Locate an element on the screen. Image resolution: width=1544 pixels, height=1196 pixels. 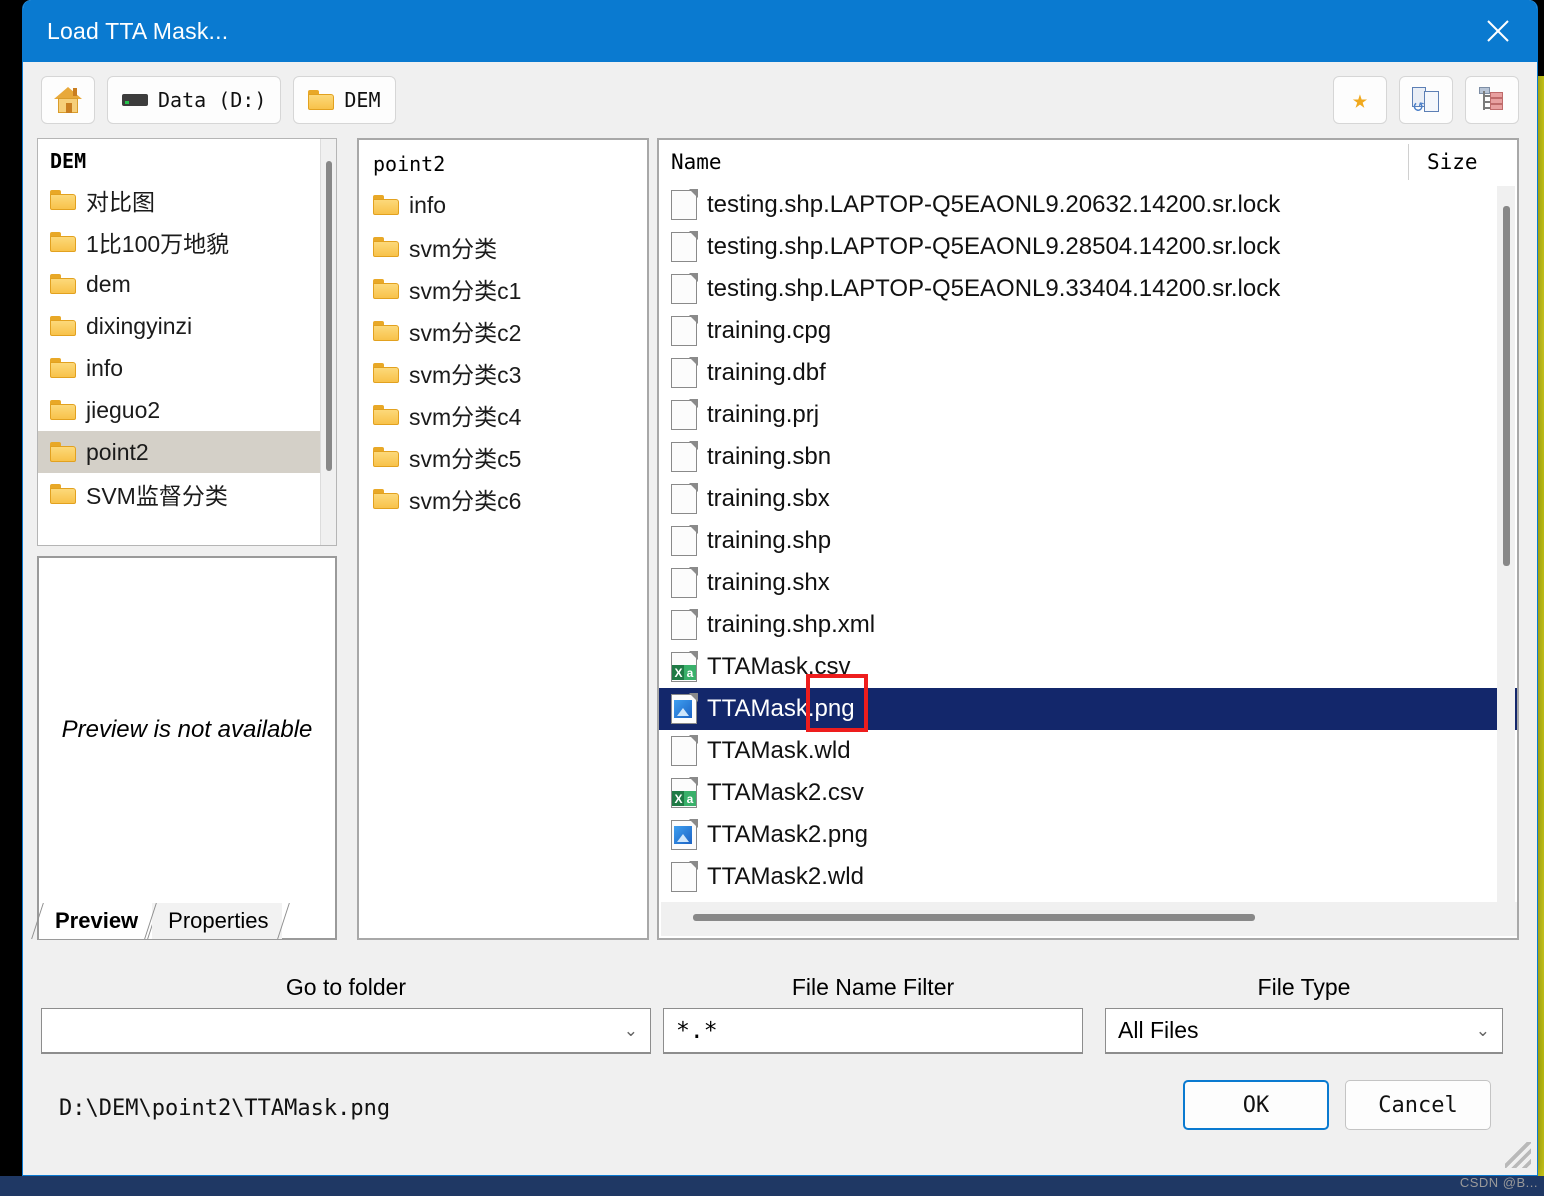
file-name-label: training.cpg is located at coordinates (769, 330).